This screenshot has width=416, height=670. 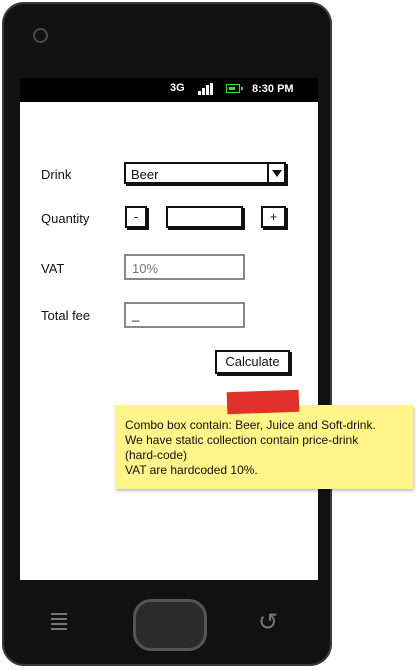 What do you see at coordinates (275, 173) in the screenshot?
I see `chevron-down-icon` at bounding box center [275, 173].